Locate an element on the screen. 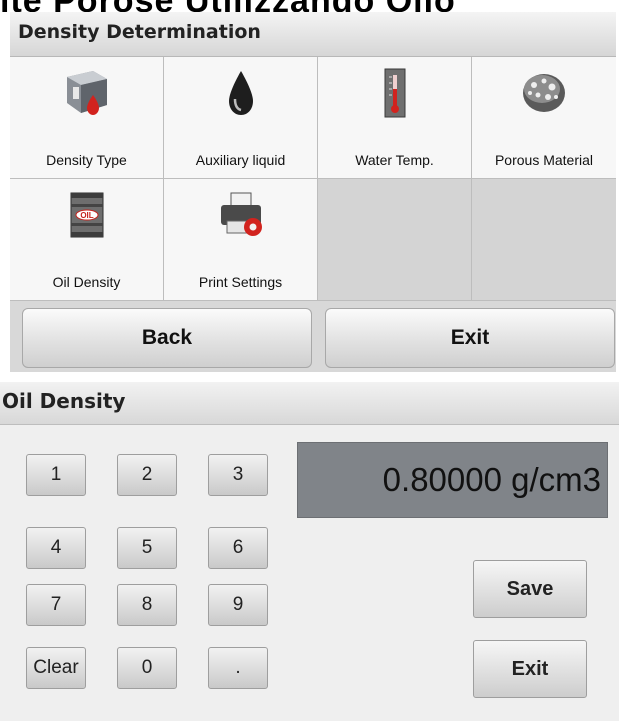 Image resolution: width=619 pixels, height=721 pixels. tile-label: Density Type is located at coordinates (86, 160).